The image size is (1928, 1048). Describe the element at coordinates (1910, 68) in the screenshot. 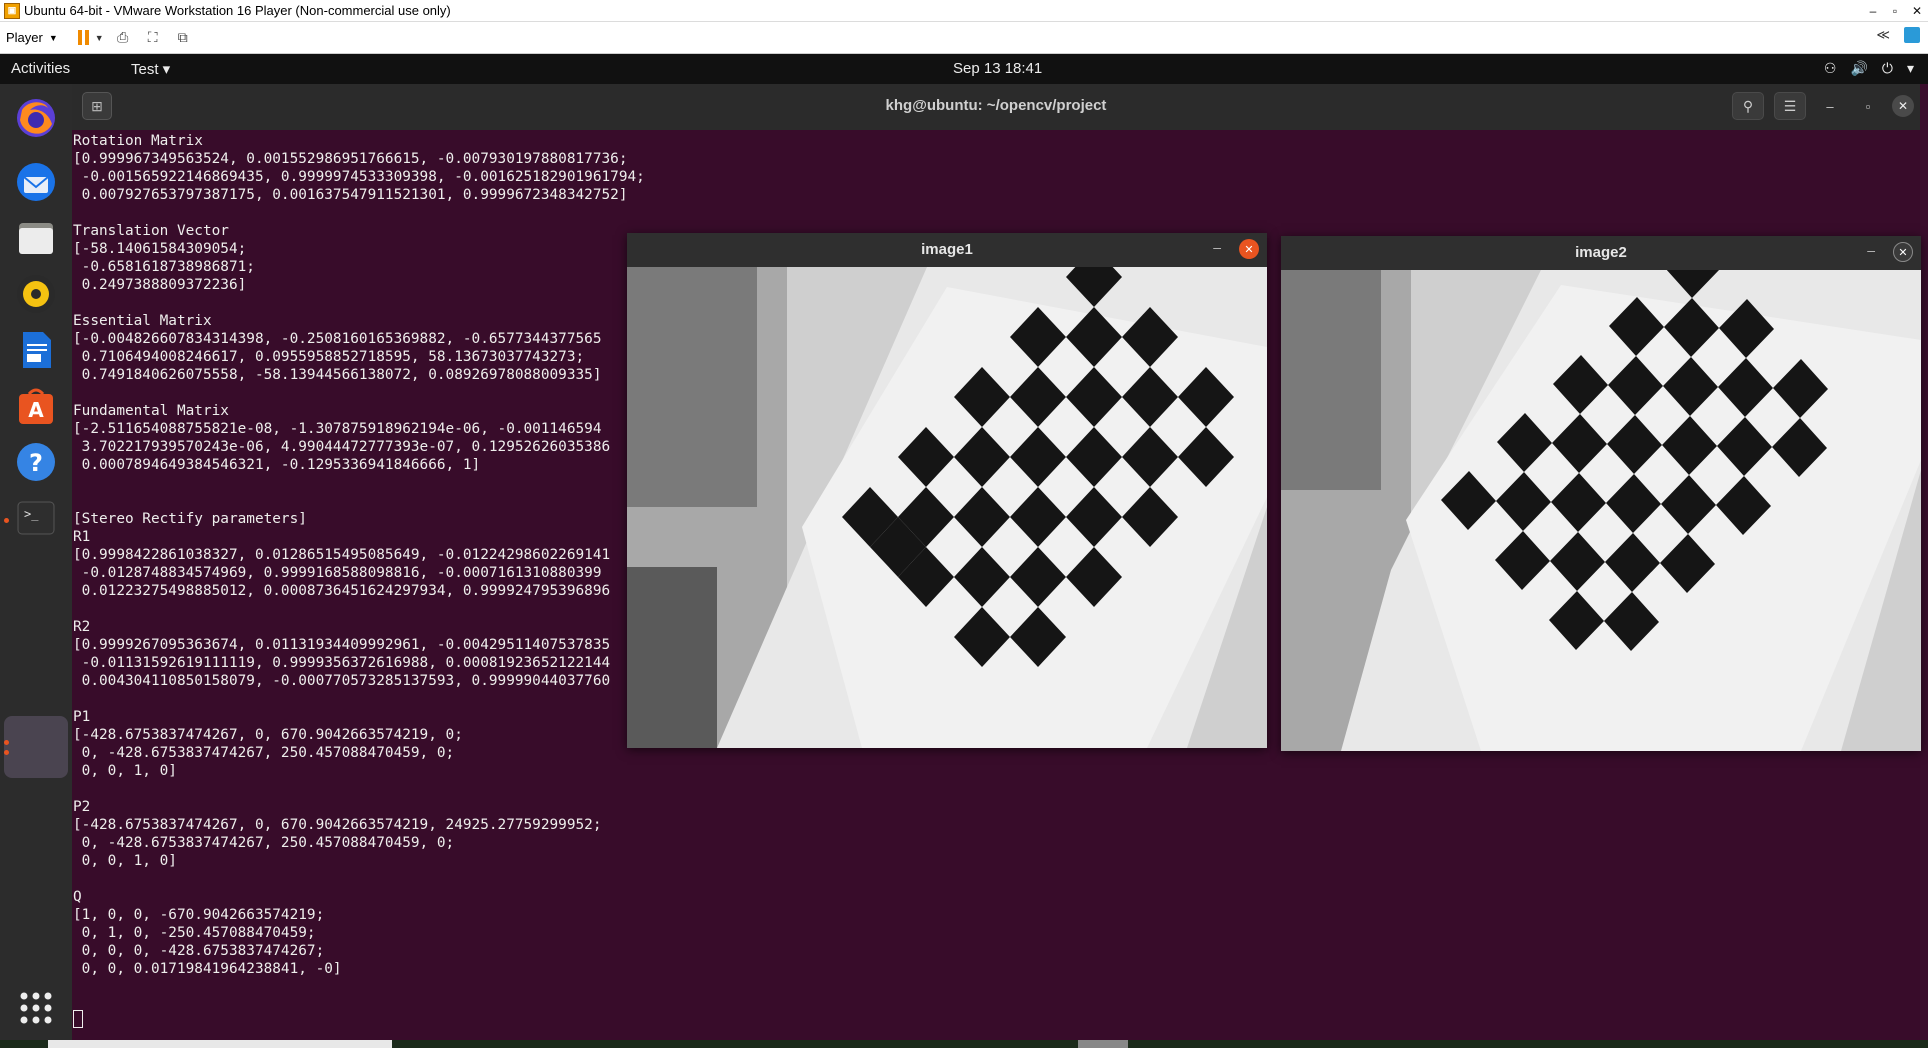

I see `chevron-down-icon: ▾` at that location.